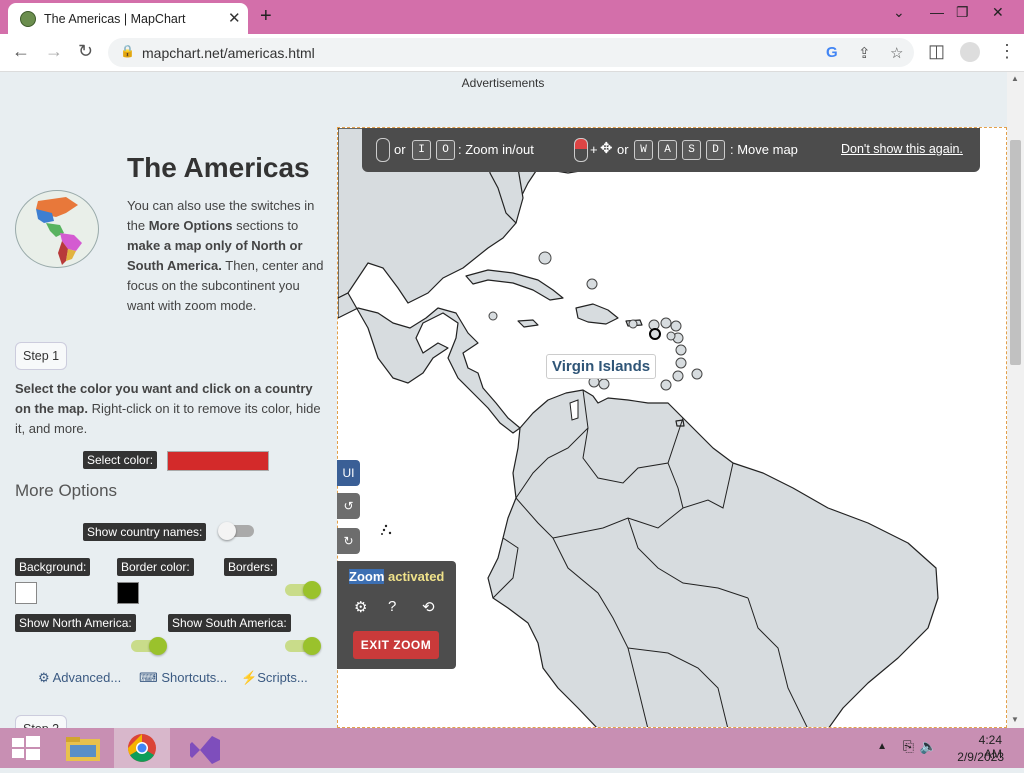 The width and height of the screenshot is (1024, 773). I want to click on windows-taskbar: ▲ ⎘ 🔈 4:24 AM 2/9/2023, so click(512, 748).